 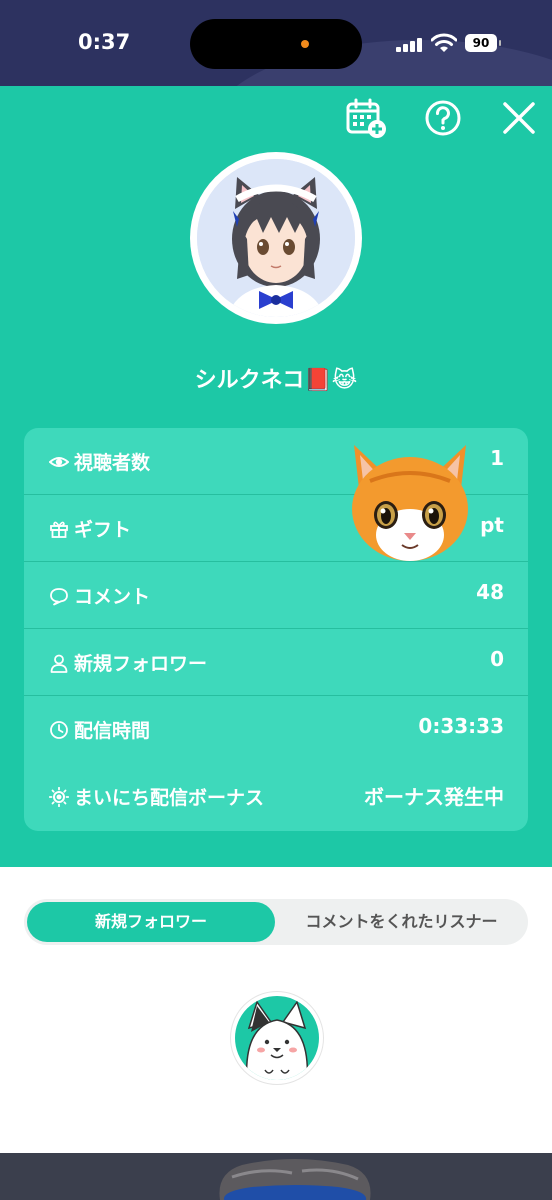 What do you see at coordinates (366, 118) in the screenshot?
I see `calendar-plus-icon` at bounding box center [366, 118].